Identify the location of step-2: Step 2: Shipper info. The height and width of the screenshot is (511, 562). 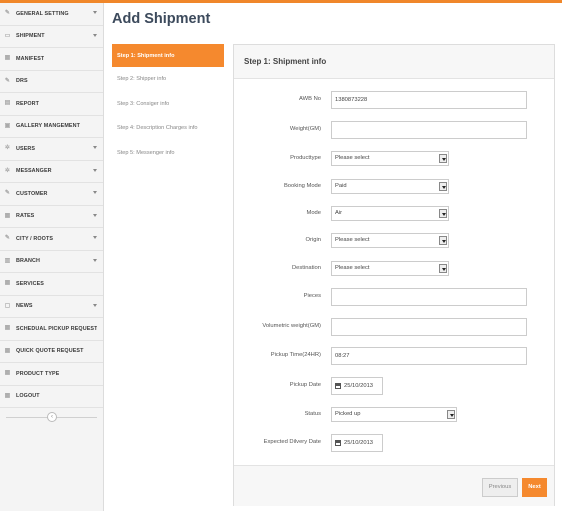
(168, 79).